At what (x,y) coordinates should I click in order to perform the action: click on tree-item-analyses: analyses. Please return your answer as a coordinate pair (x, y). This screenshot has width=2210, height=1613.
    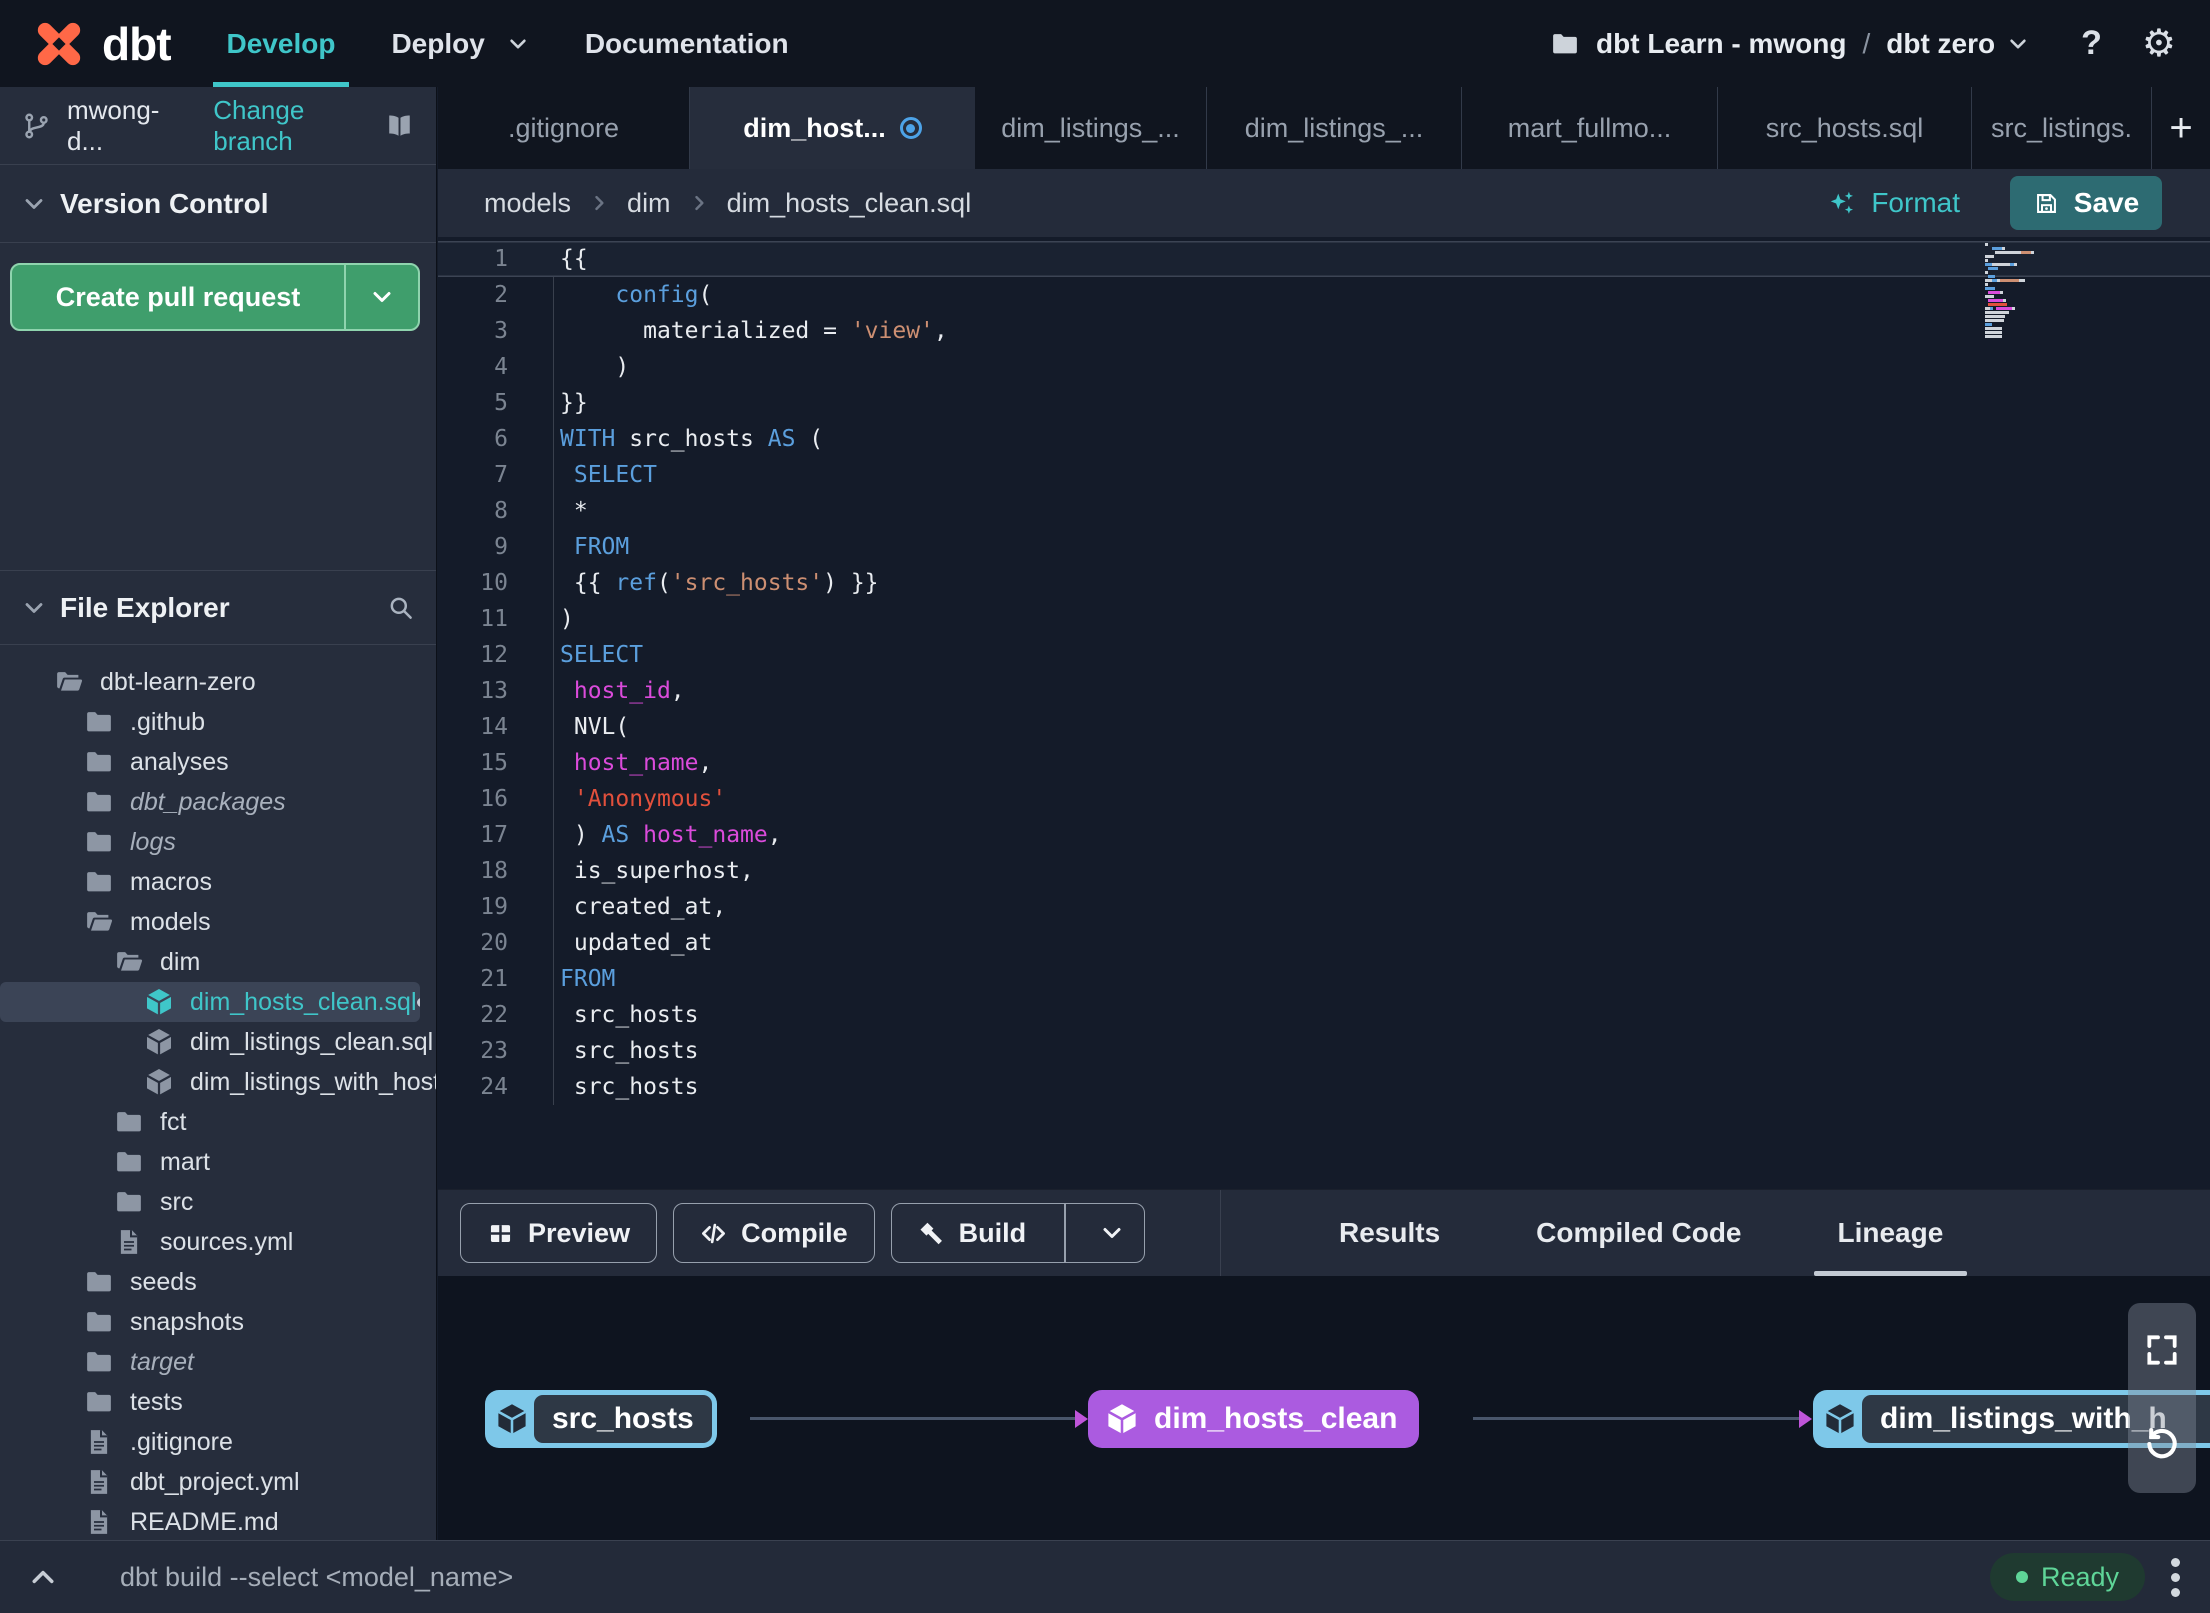
    Looking at the image, I should click on (218, 762).